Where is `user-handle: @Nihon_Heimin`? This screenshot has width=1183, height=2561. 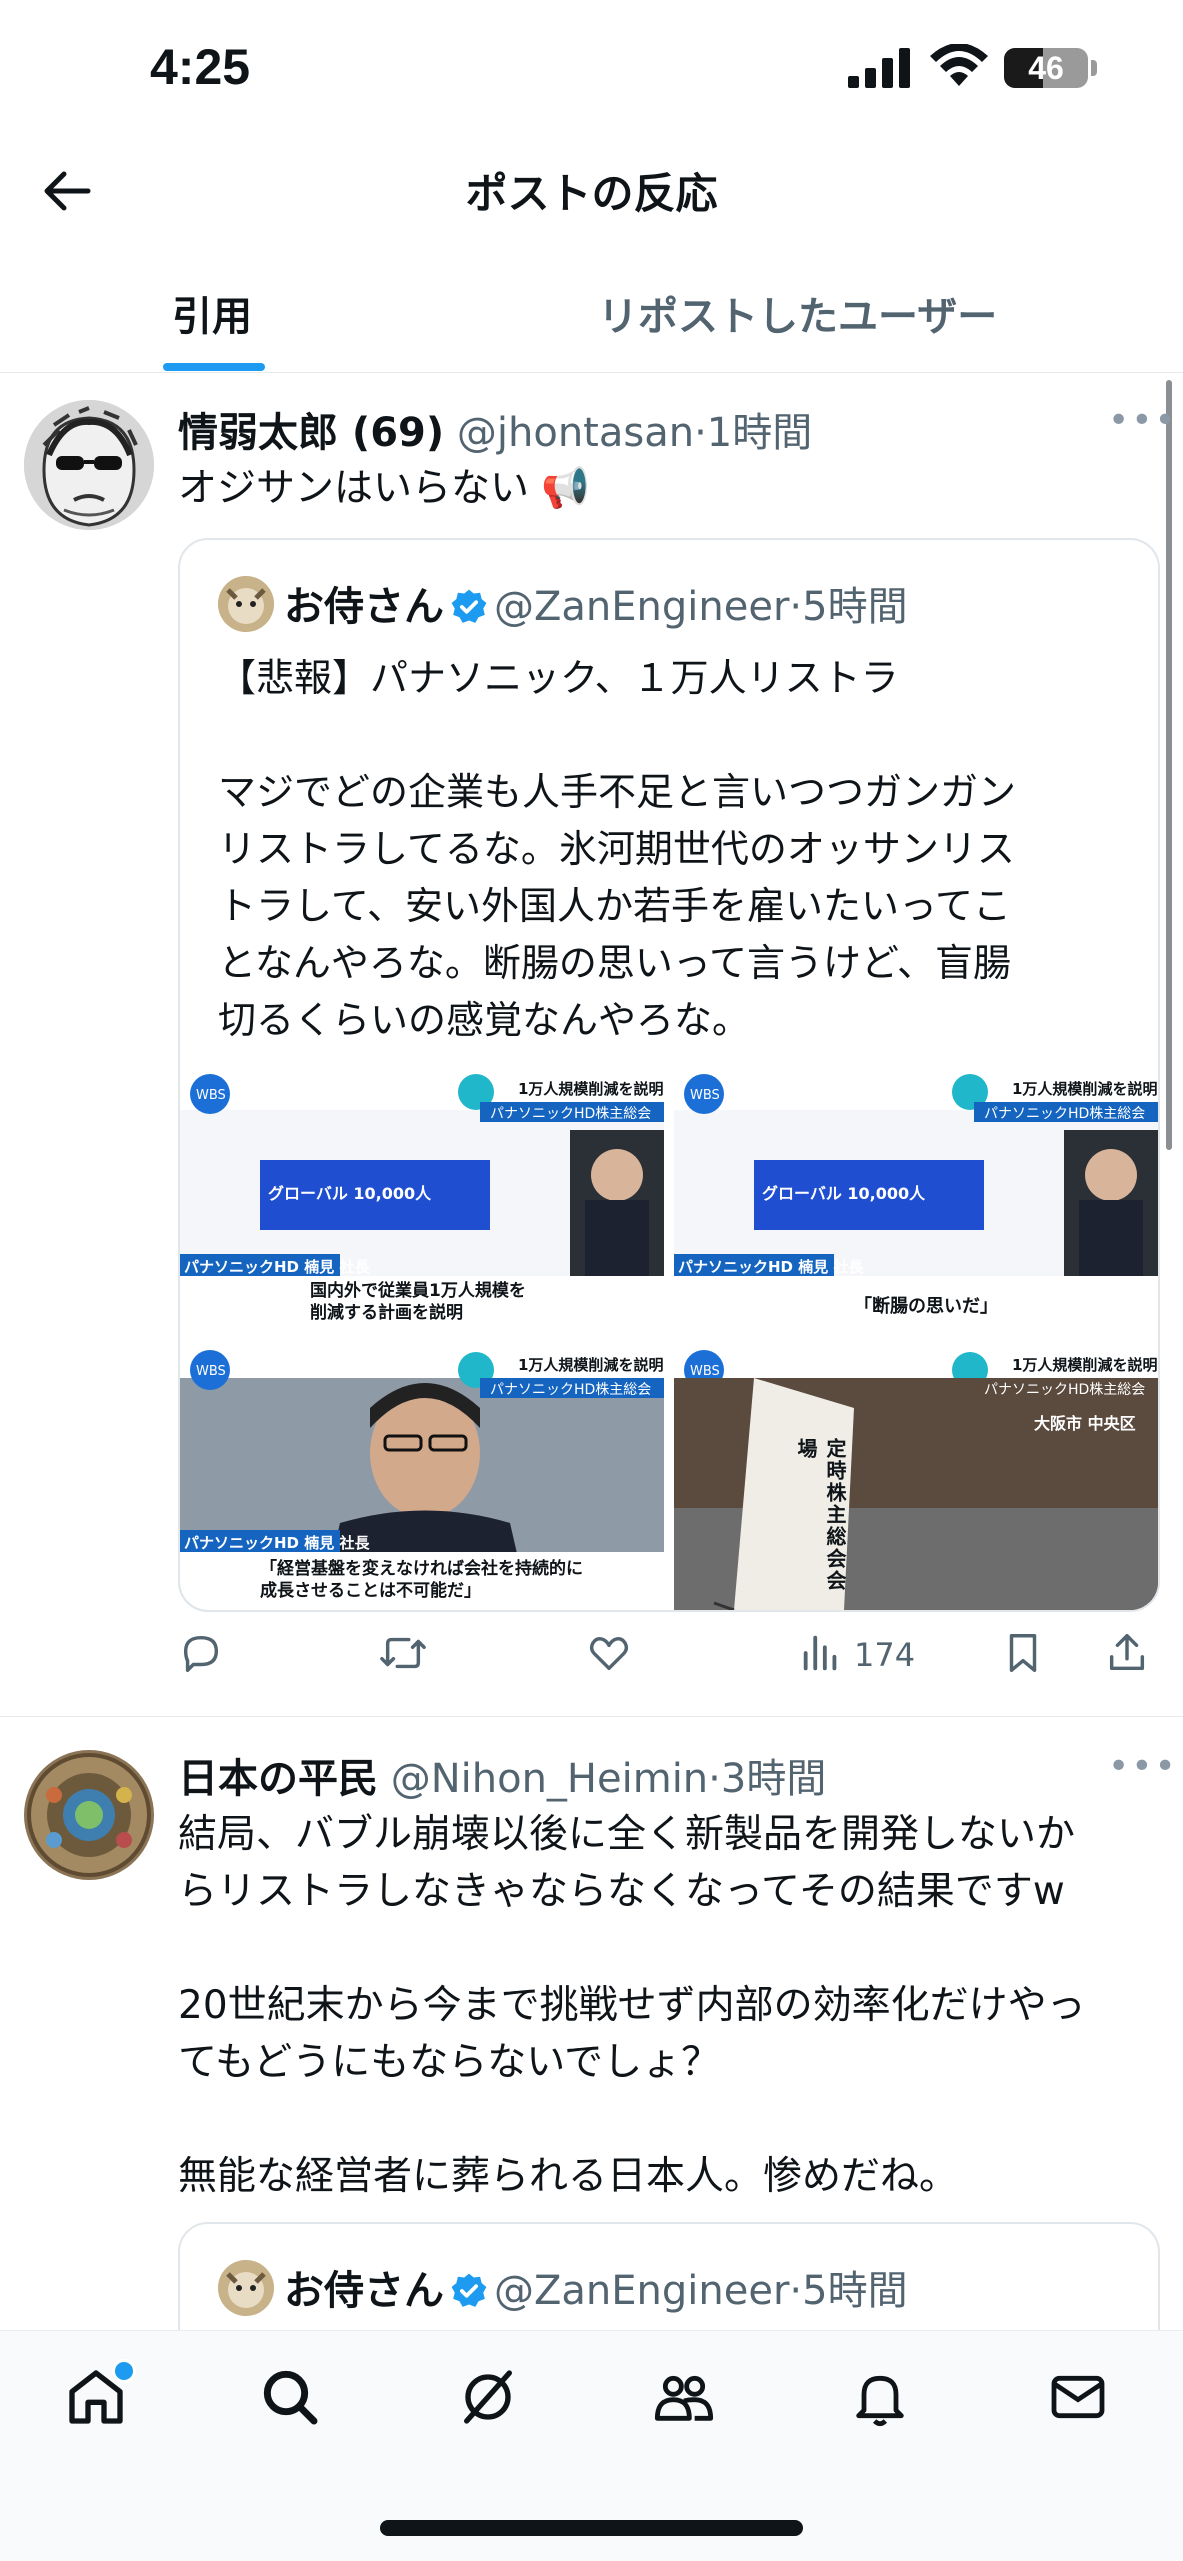
user-handle: @Nihon_Heimin is located at coordinates (549, 1779).